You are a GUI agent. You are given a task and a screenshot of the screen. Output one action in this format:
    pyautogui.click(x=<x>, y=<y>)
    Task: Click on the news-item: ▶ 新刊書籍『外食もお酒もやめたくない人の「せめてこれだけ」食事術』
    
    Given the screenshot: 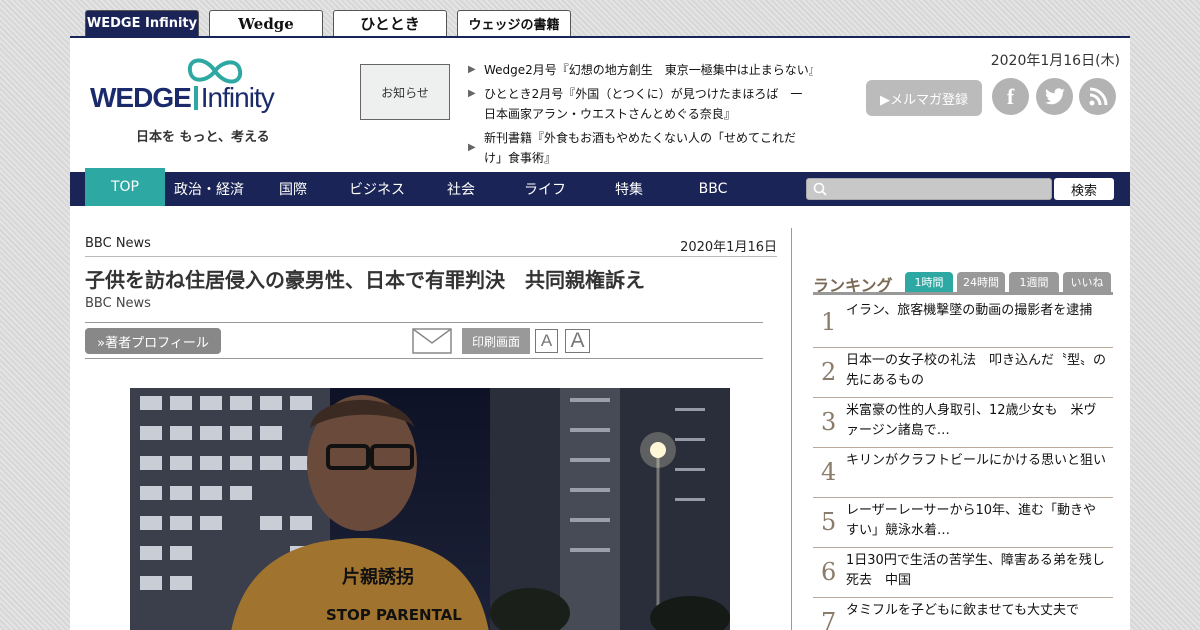 What is the action you would take?
    pyautogui.click(x=640, y=148)
    